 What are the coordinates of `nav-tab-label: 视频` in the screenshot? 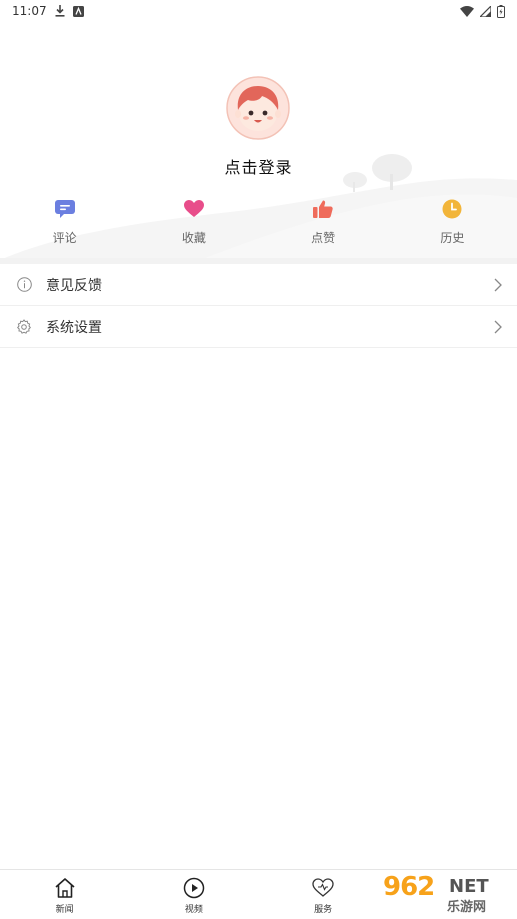 It's located at (193, 910).